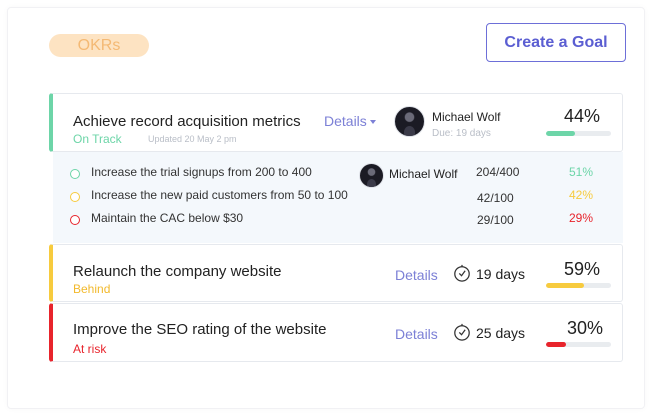  I want to click on create-goal-button: Create a Goal, so click(556, 42).